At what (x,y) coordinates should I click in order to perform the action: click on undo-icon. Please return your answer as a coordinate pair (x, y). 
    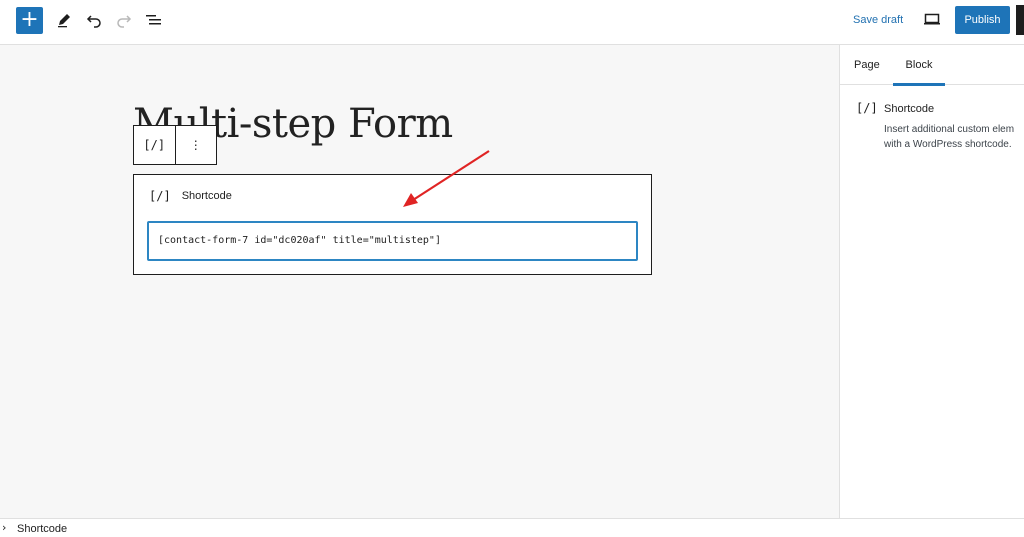
    Looking at the image, I should click on (94, 20).